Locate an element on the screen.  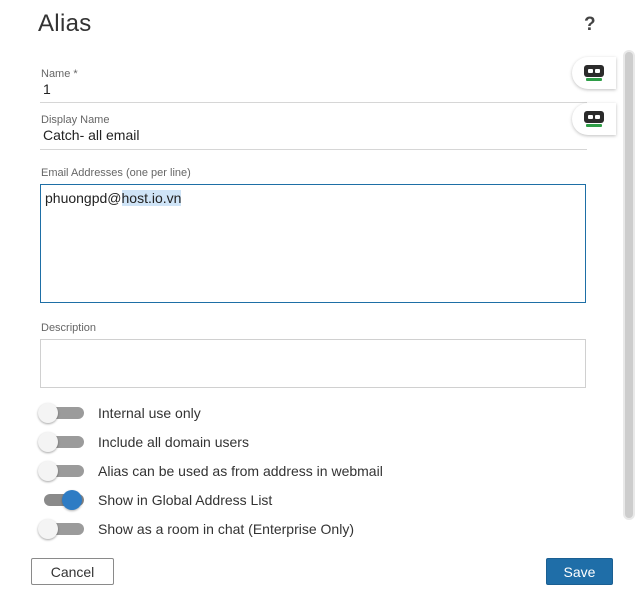
global-address-list-toggle is located at coordinates (62, 500).